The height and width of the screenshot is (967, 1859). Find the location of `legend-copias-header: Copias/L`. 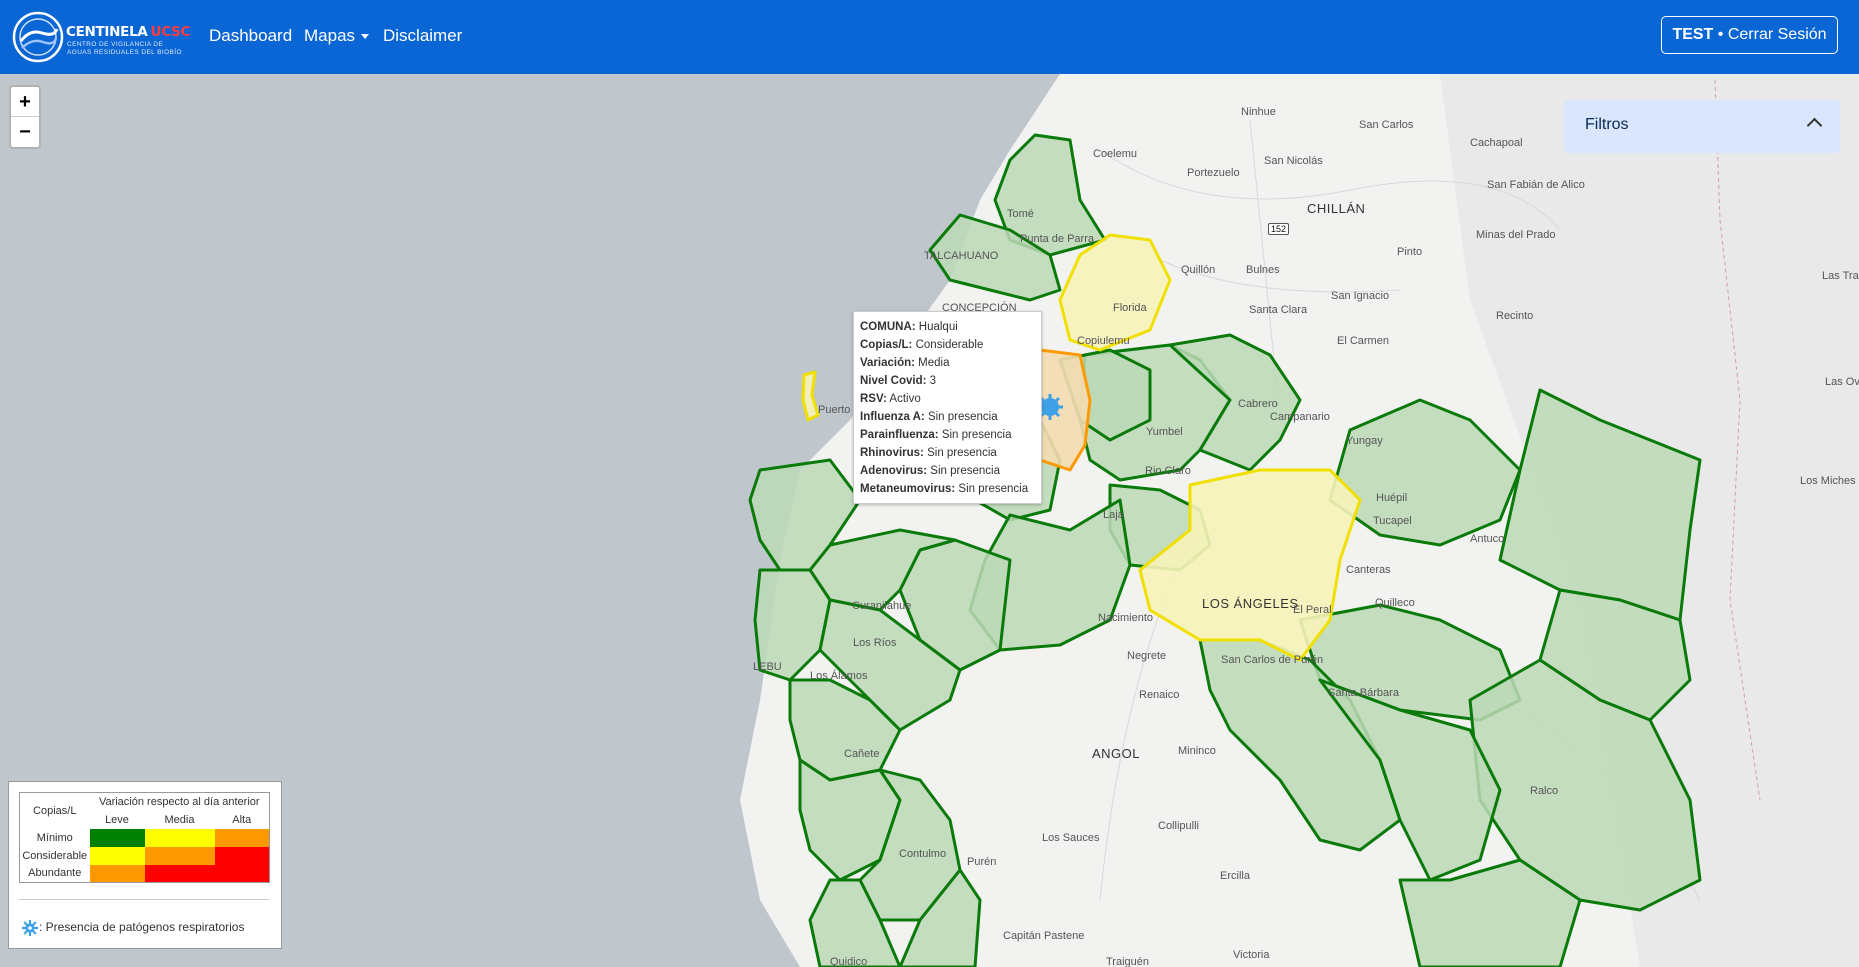

legend-copias-header: Copias/L is located at coordinates (55, 810).